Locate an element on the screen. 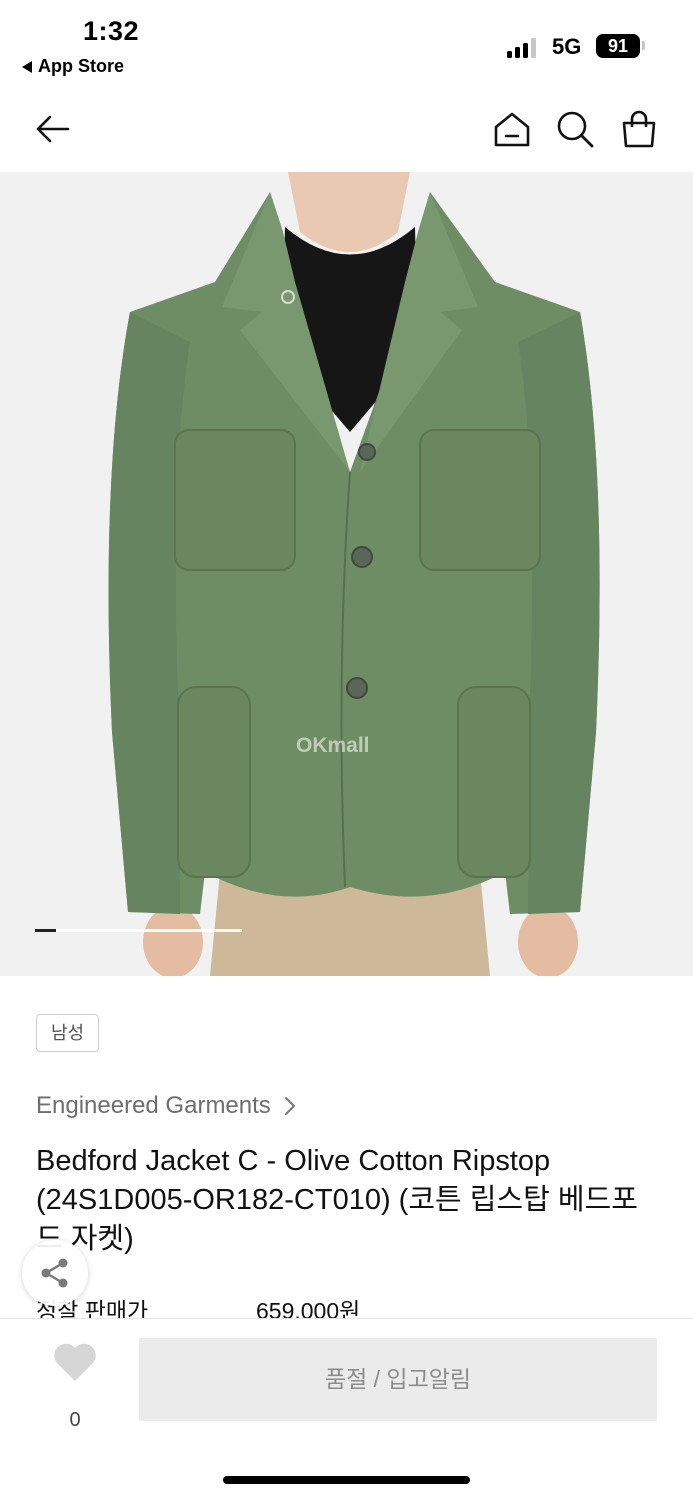  share-button is located at coordinates (55, 1273).